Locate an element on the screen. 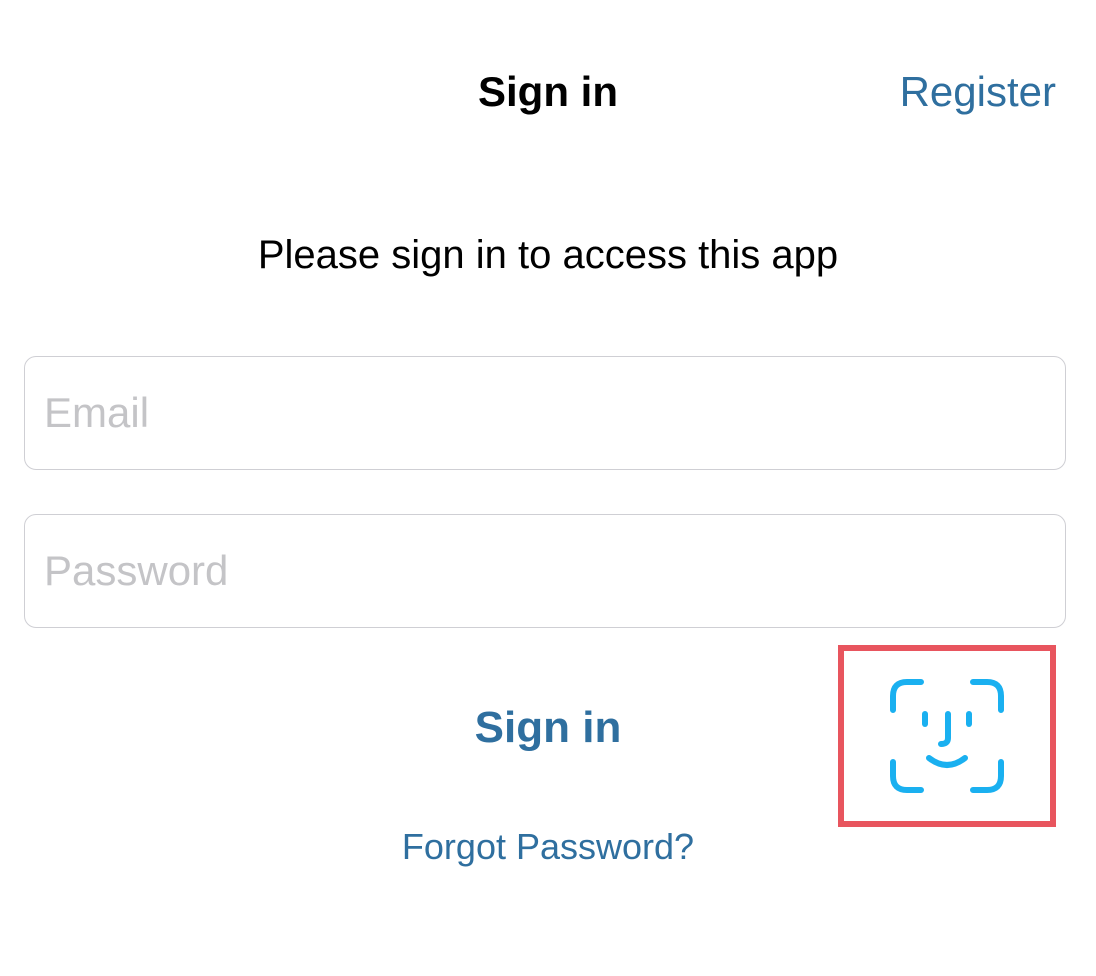  email-field-container is located at coordinates (545, 413).